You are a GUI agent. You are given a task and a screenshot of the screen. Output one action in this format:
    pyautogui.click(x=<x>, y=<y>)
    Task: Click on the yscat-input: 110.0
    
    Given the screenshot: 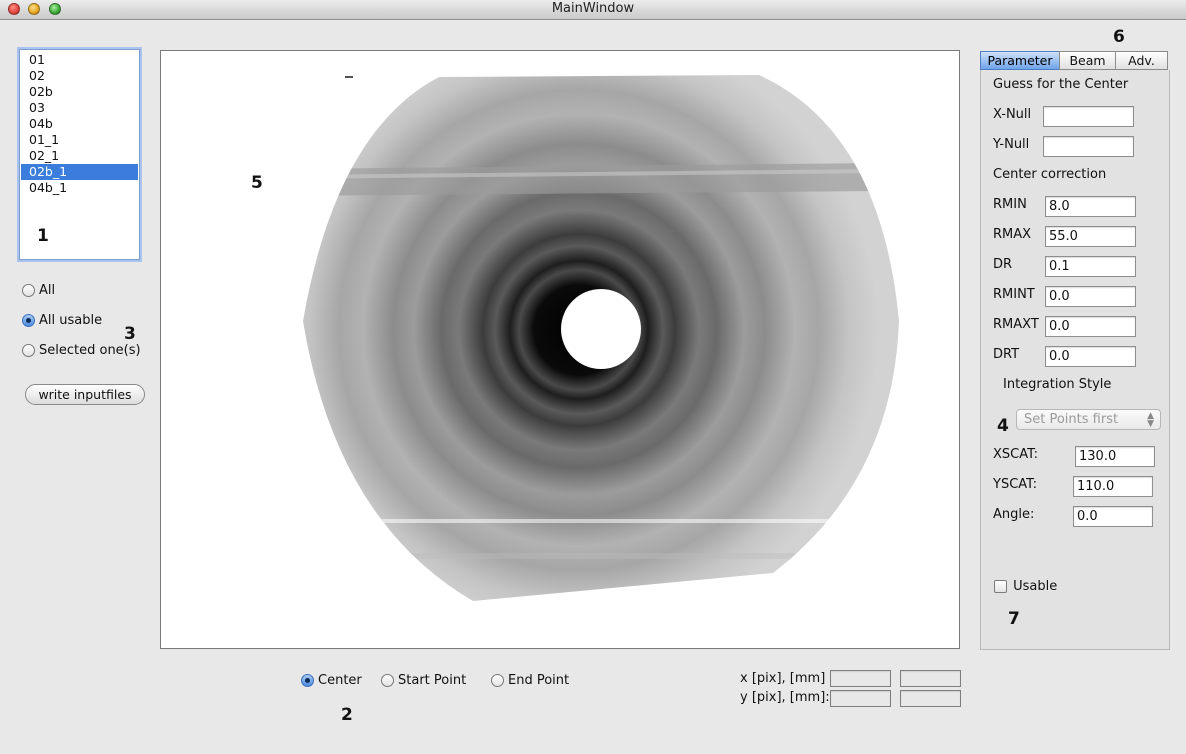 What is the action you would take?
    pyautogui.click(x=1113, y=486)
    